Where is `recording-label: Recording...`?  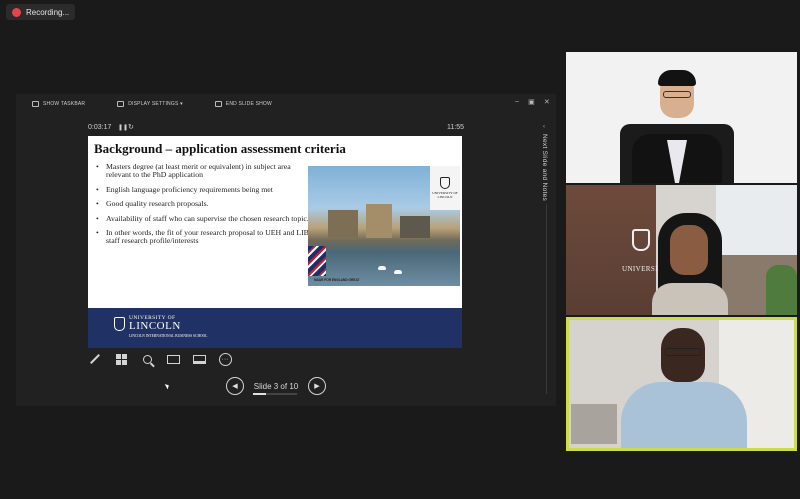 recording-label: Recording... is located at coordinates (48, 12).